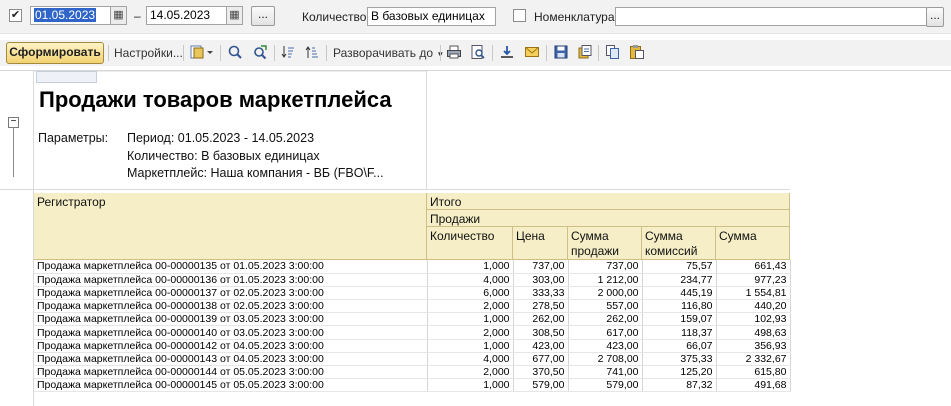 The width and height of the screenshot is (951, 406). Describe the element at coordinates (431, 16) in the screenshot. I see `quantity-select: В базовых единицах` at that location.